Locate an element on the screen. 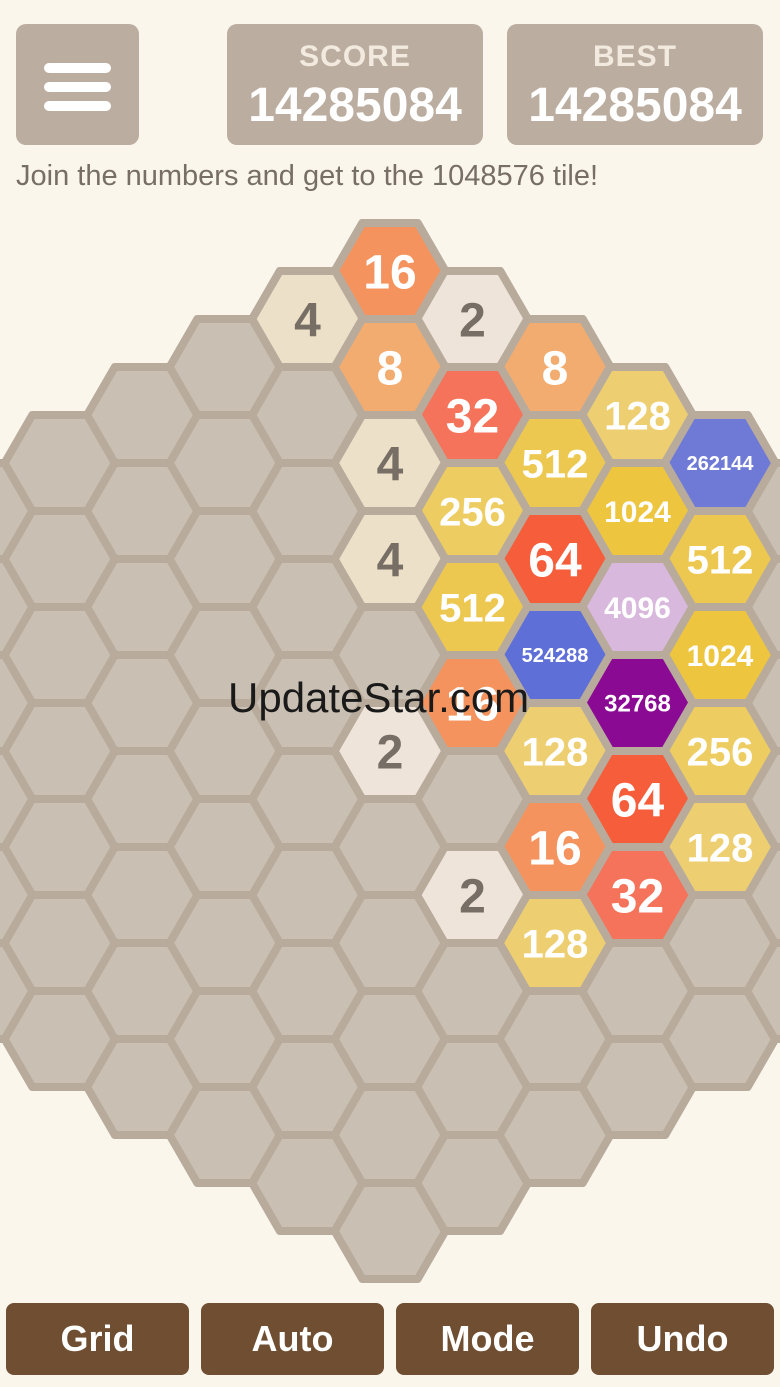 The image size is (780, 1387). tile-2: 2 is located at coordinates (390, 751).